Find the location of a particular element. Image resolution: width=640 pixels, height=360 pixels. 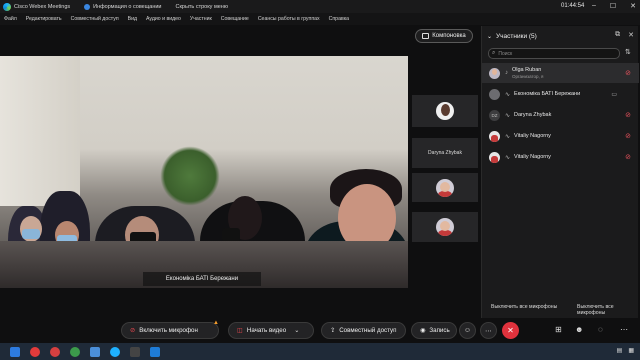

menu-file: Файл is located at coordinates (10, 19).